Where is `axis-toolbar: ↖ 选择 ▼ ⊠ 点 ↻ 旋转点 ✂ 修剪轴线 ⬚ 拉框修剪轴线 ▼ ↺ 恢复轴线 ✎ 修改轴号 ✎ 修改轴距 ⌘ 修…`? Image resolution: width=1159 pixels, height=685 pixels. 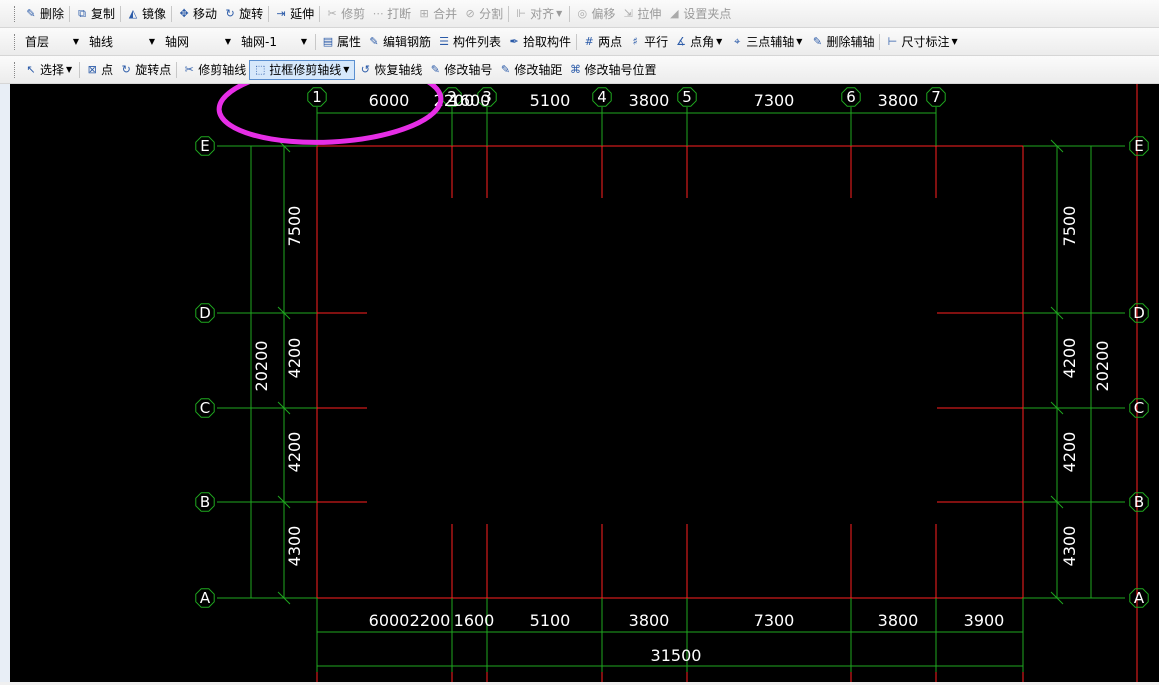 axis-toolbar: ↖ 选择 ▼ ⊠ 点 ↻ 旋转点 ✂ 修剪轴线 ⬚ 拉框修剪轴线 ▼ ↺ 恢复轴线 ✎ 修改轴号 ✎ 修改轴距 ⌘ 修… is located at coordinates (579, 70).